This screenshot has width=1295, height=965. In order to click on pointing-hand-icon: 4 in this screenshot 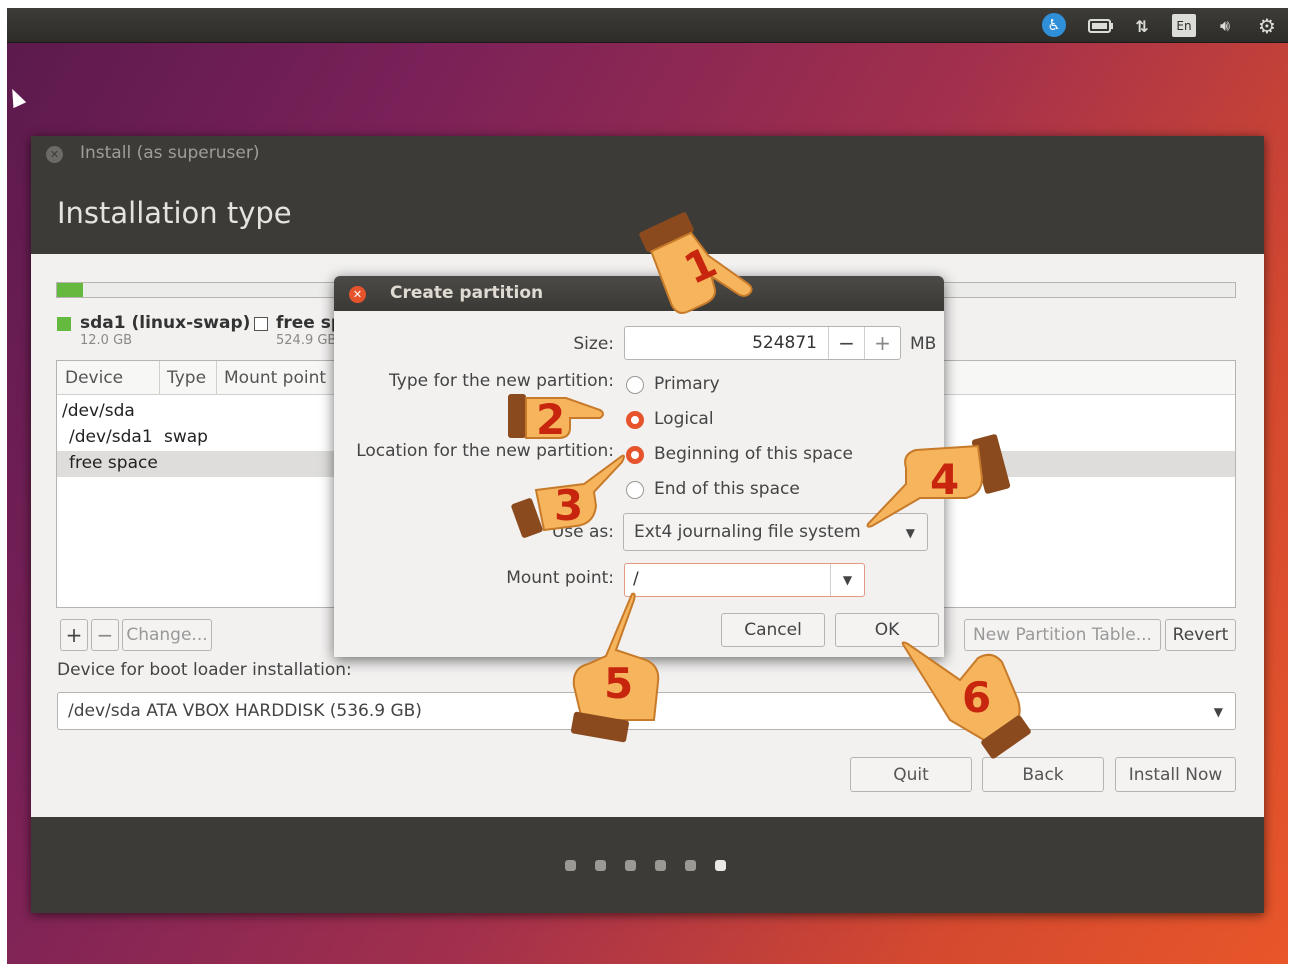, I will do `click(939, 482)`.